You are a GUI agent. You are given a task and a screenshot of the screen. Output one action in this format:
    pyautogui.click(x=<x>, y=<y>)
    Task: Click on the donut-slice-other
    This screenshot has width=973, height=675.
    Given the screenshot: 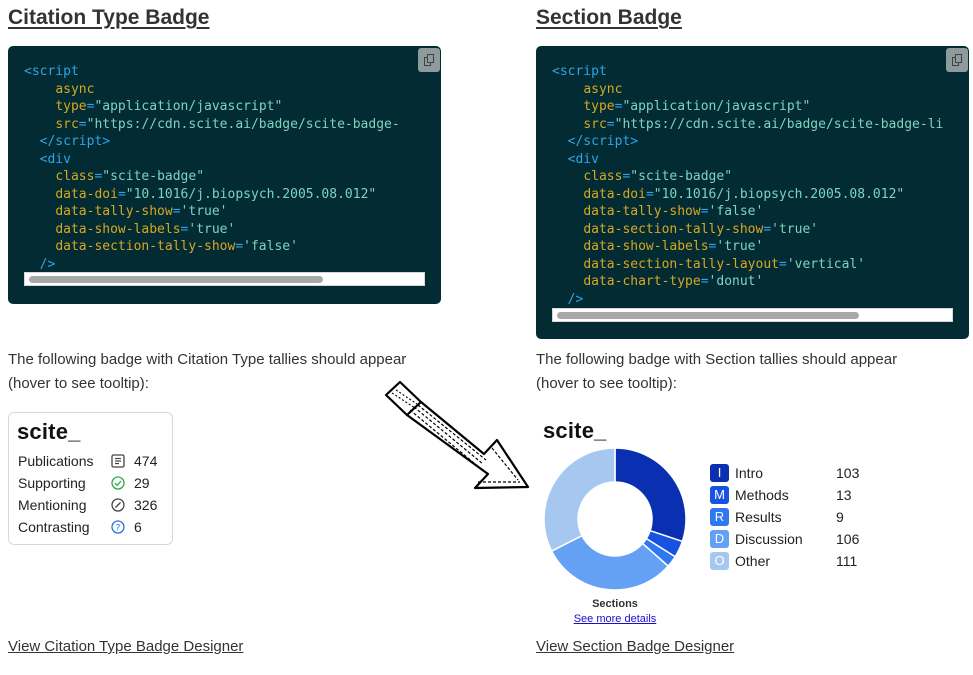 What is the action you would take?
    pyautogui.click(x=579, y=500)
    